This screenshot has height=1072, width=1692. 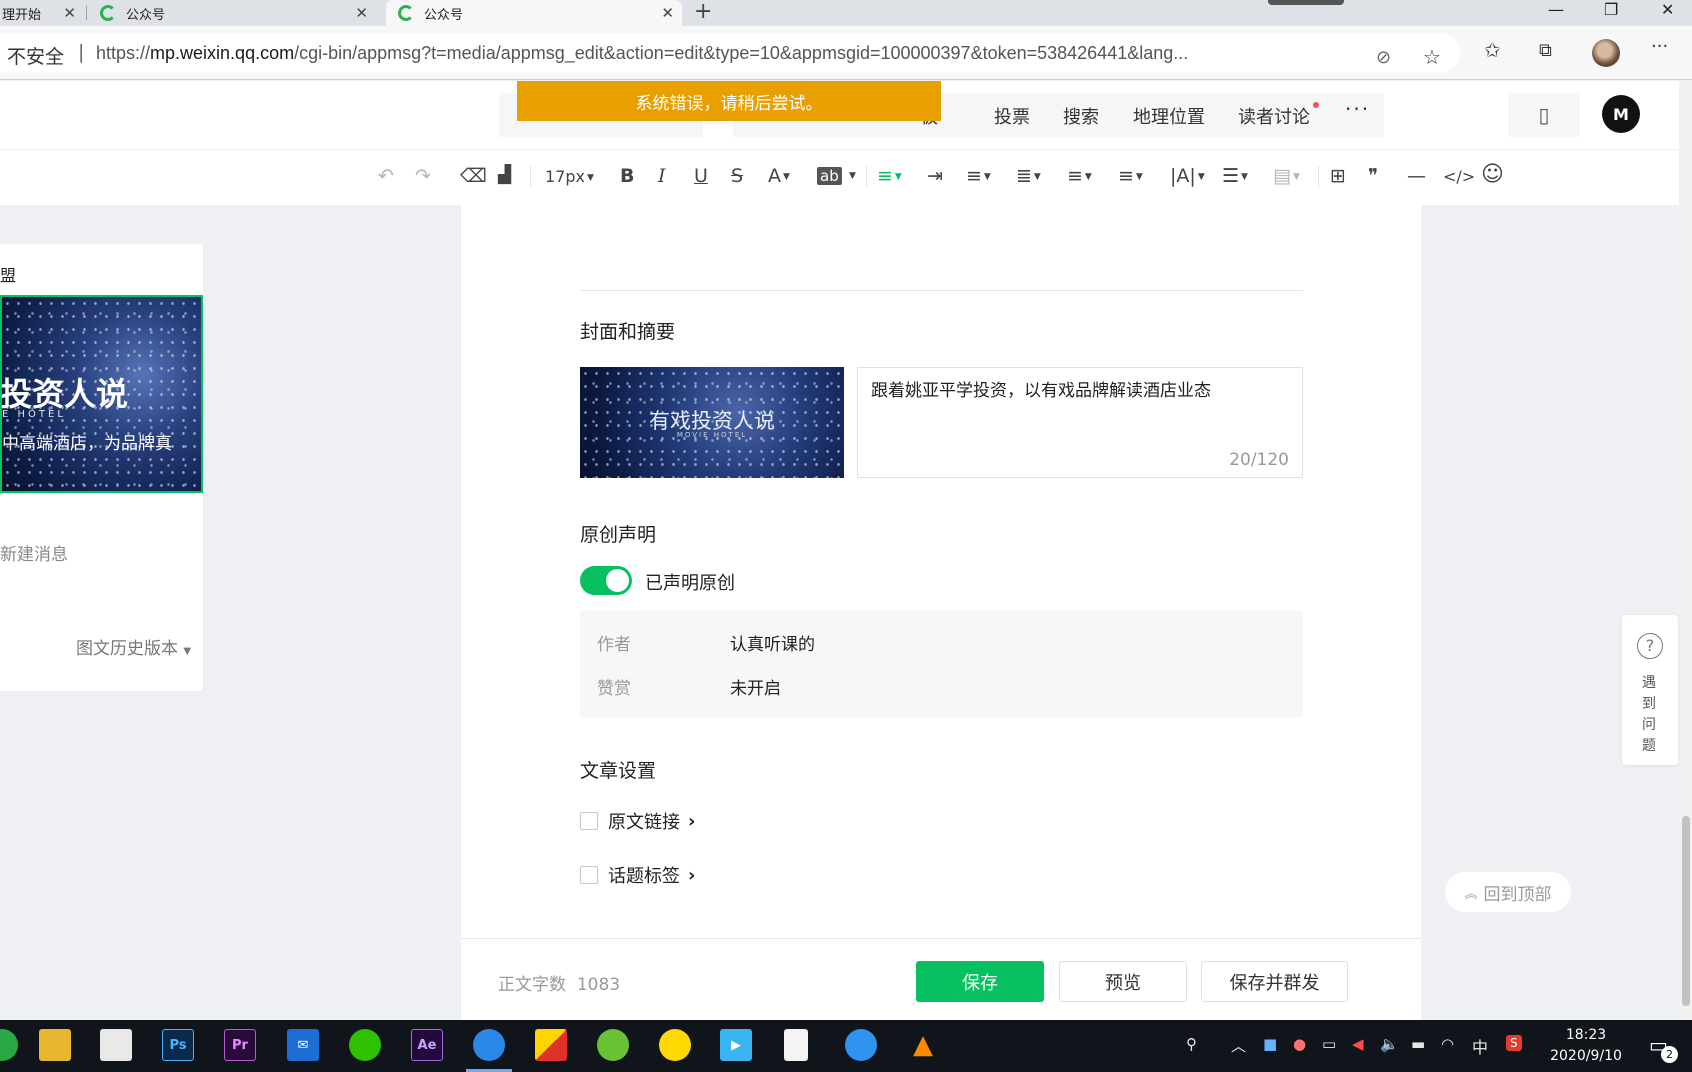 I want to click on start-app-icon, so click(x=9, y=1045).